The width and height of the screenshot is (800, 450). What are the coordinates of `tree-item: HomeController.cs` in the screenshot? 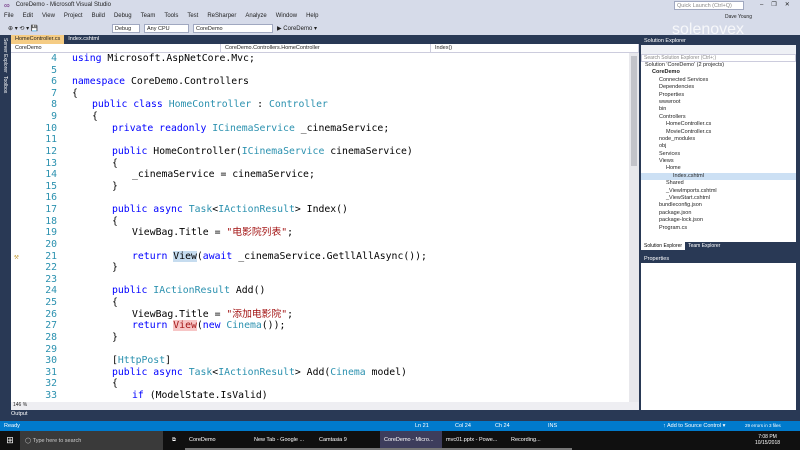 It's located at (718, 124).